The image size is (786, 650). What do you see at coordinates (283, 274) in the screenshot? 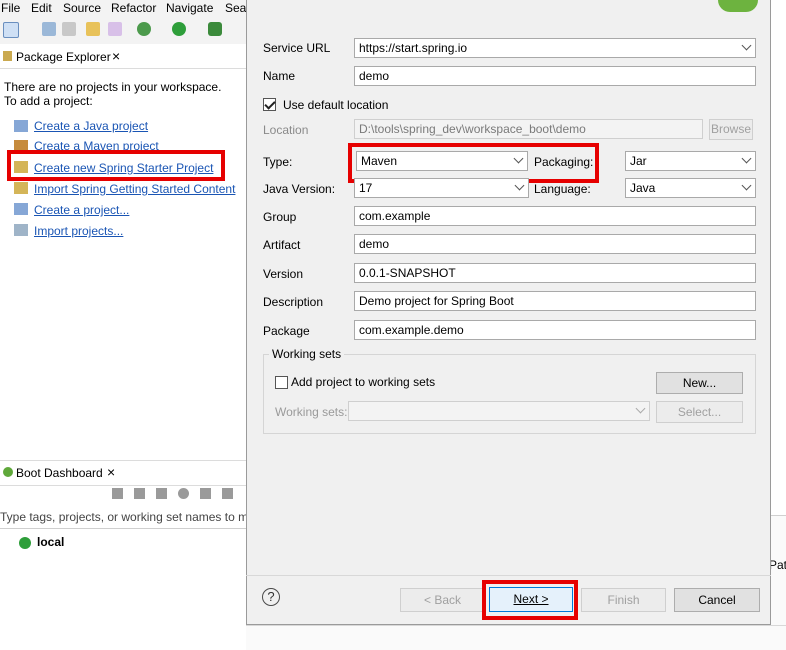
I see `version-label: Version` at bounding box center [283, 274].